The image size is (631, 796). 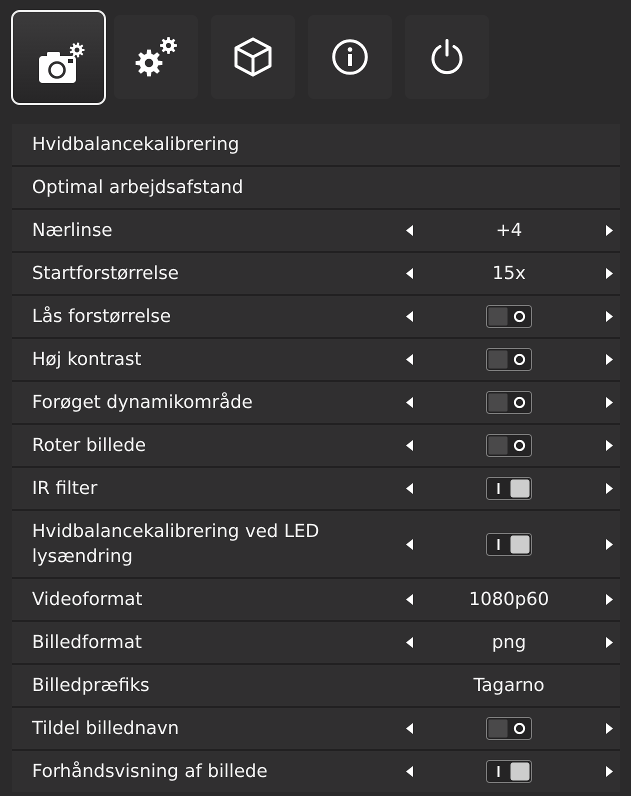 I want to click on cube-tab, so click(x=252, y=57).